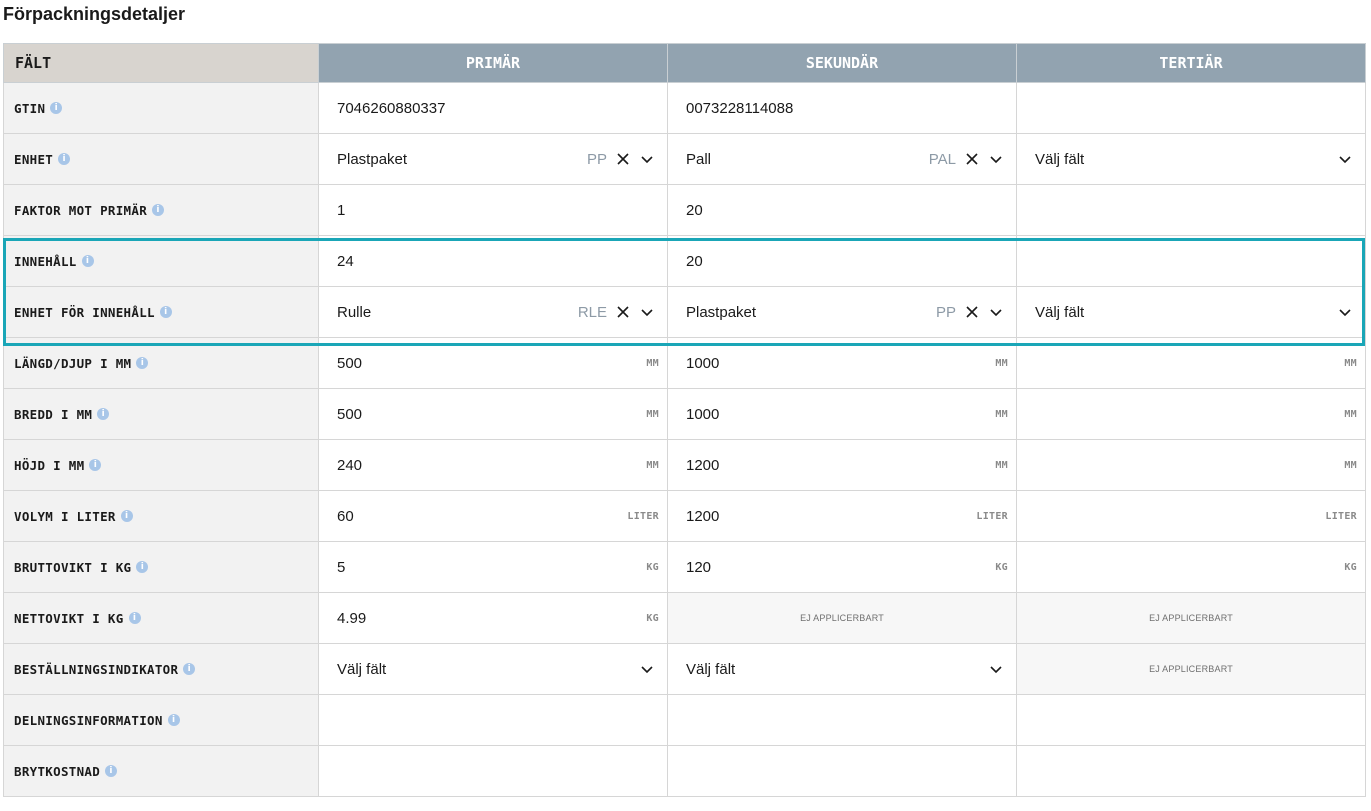 Image resolution: width=1371 pixels, height=811 pixels. Describe the element at coordinates (350, 465) in the screenshot. I see `hojd-primary-value: 240` at that location.